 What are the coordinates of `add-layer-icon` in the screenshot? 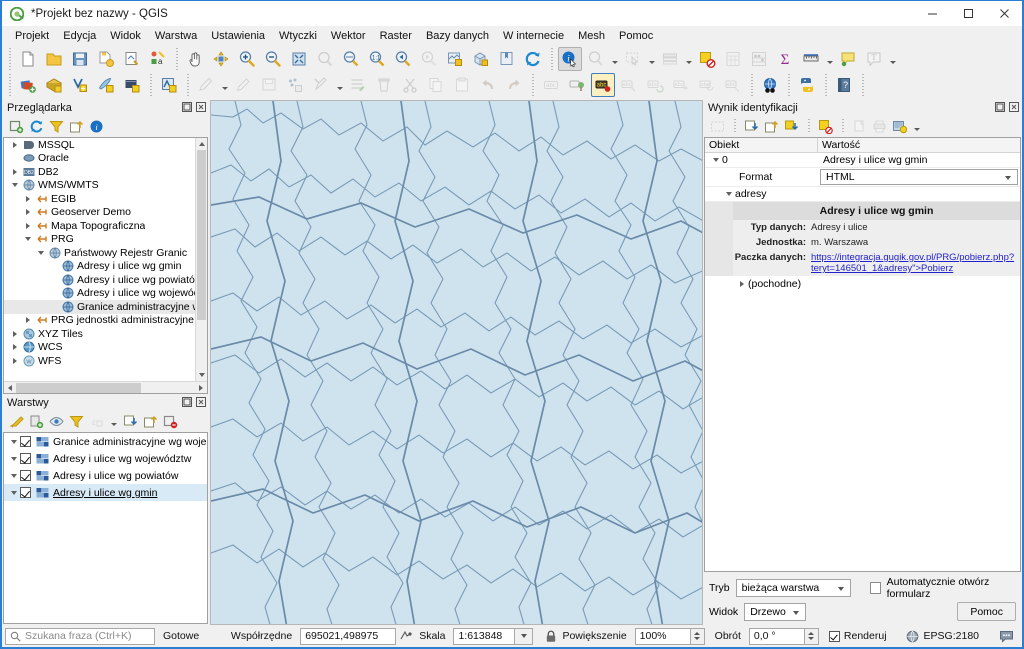 It's located at (16, 126).